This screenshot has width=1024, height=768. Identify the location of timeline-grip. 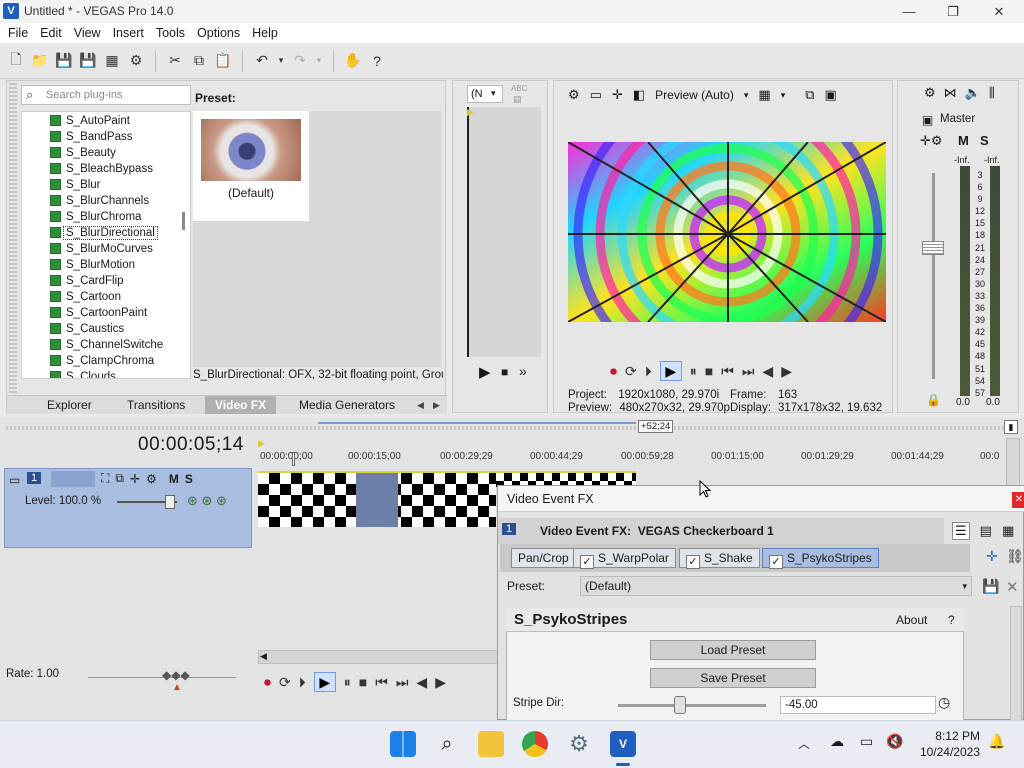
(506, 428).